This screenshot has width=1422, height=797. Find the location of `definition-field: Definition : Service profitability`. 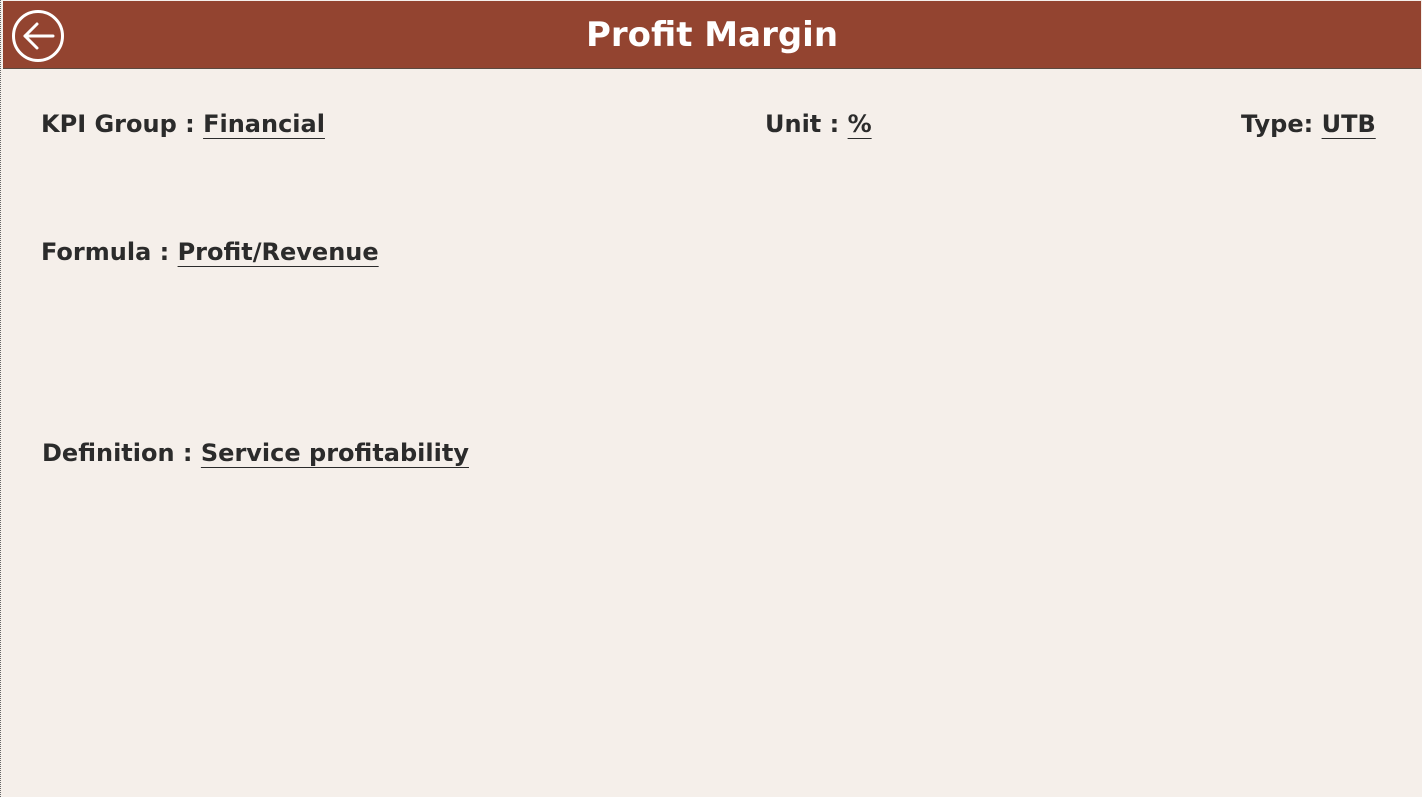

definition-field: Definition : Service profitability is located at coordinates (255, 453).